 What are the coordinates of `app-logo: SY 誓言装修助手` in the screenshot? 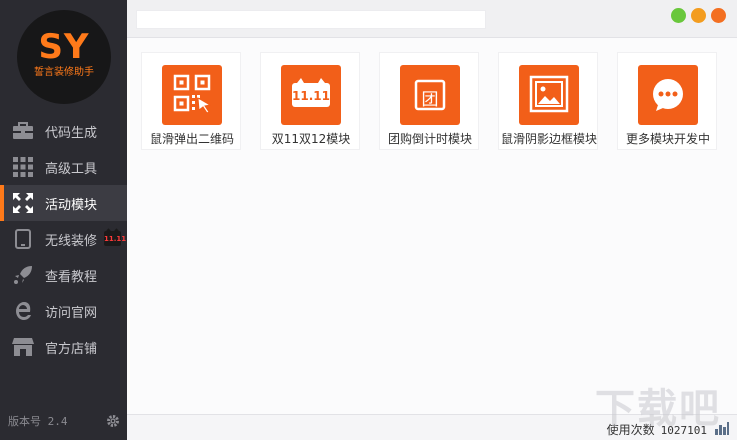 It's located at (64, 57).